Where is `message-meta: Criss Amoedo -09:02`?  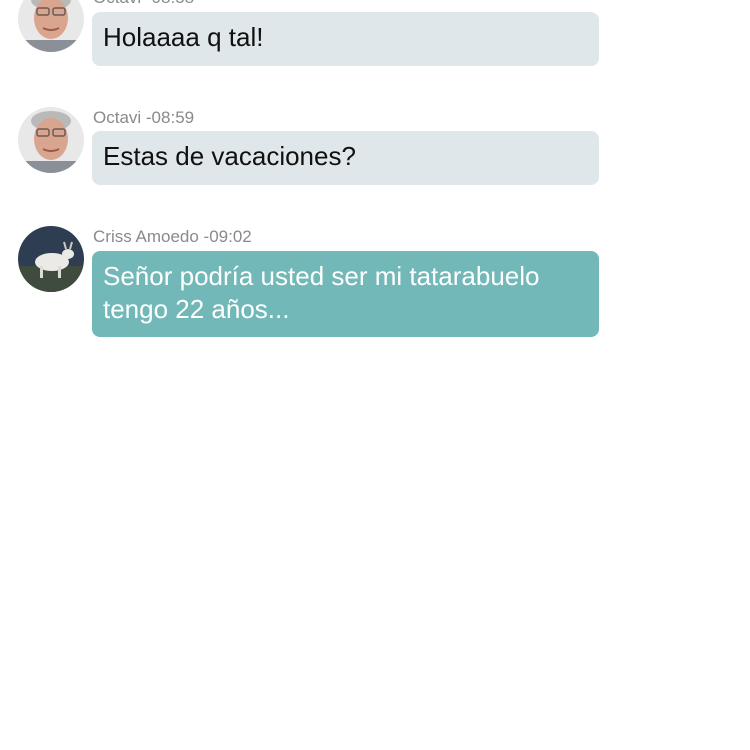
message-meta: Criss Amoedo -09:02 is located at coordinates (172, 236).